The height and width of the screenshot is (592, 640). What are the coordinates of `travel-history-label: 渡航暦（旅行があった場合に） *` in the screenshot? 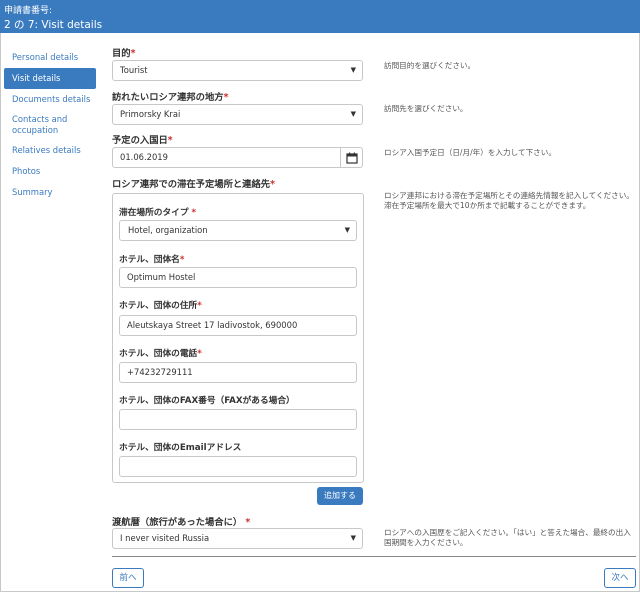 It's located at (181, 522).